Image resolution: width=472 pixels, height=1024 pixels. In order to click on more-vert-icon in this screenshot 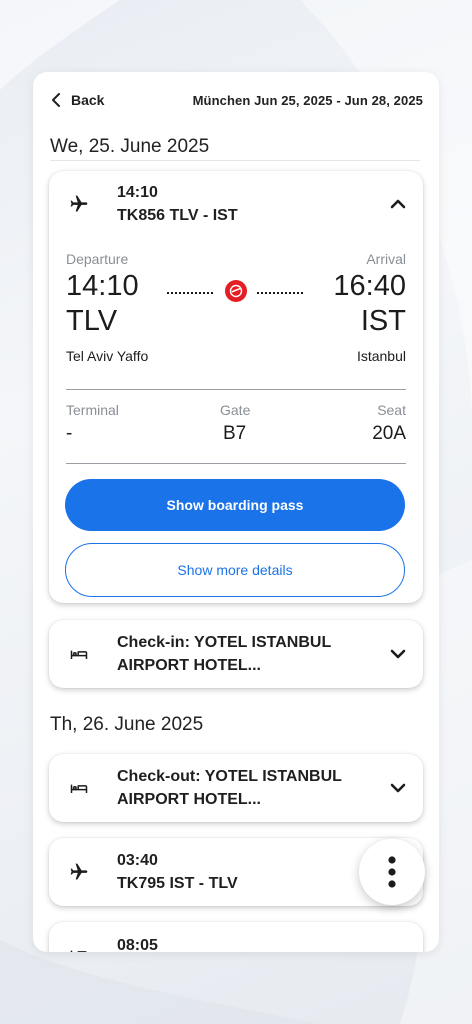, I will do `click(392, 872)`.